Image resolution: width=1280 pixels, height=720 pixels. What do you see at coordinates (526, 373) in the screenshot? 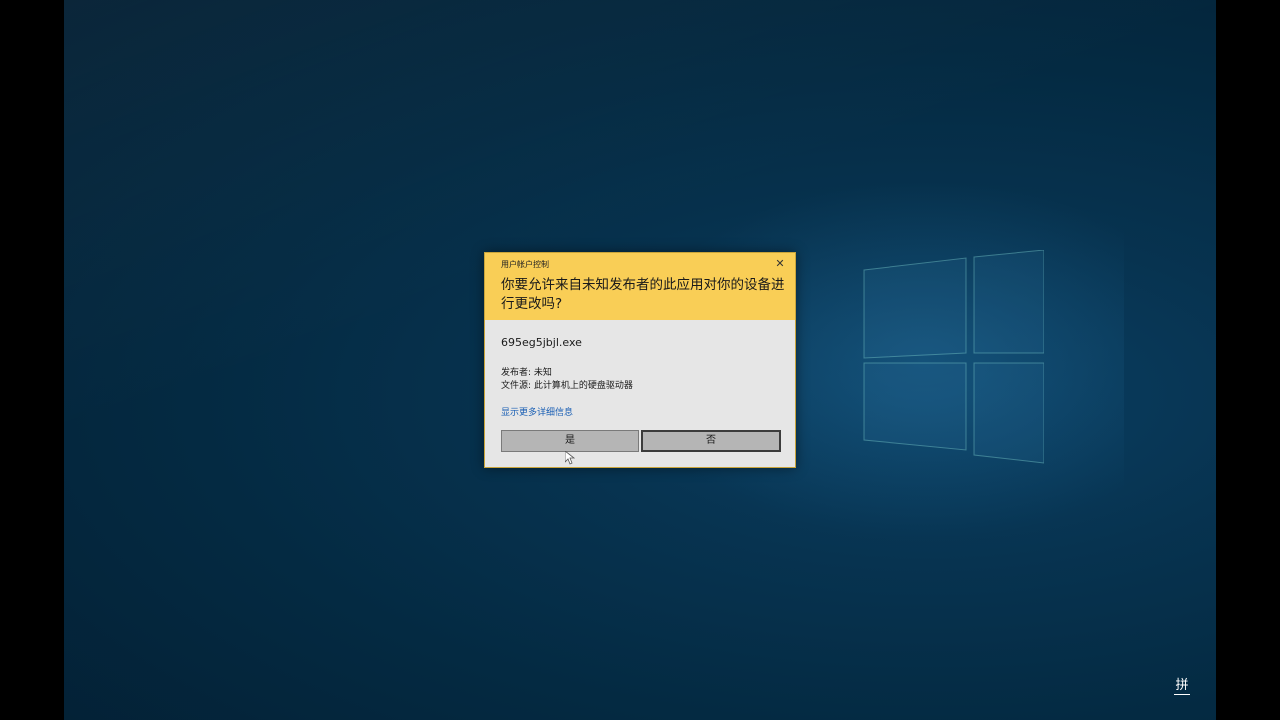
I see `publisher-info: 发布者: 未知` at bounding box center [526, 373].